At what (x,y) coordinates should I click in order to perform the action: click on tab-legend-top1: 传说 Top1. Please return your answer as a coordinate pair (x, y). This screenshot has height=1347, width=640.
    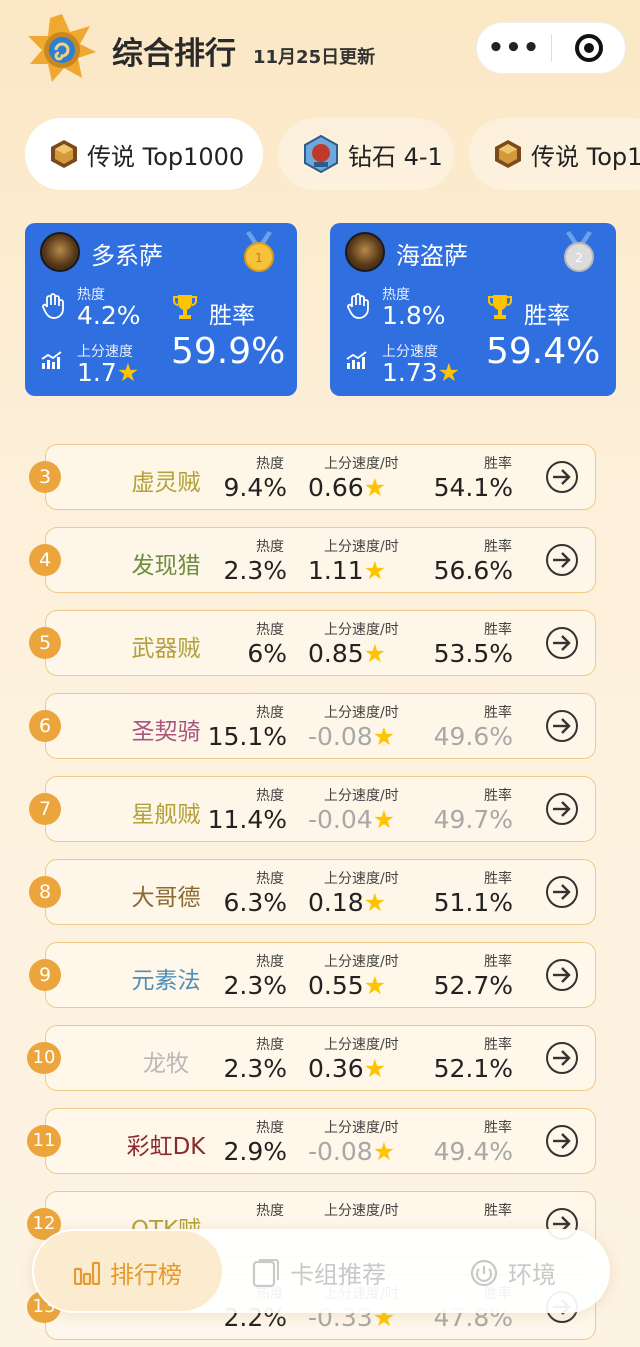
    Looking at the image, I should click on (554, 154).